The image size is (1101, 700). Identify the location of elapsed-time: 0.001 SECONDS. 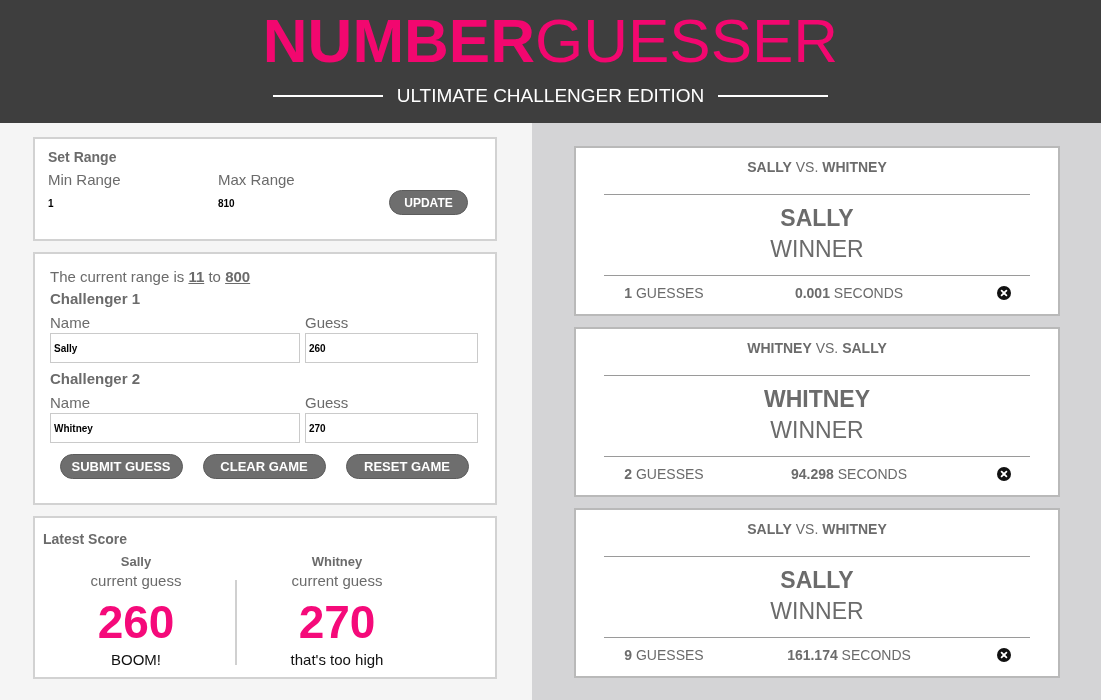
(849, 293).